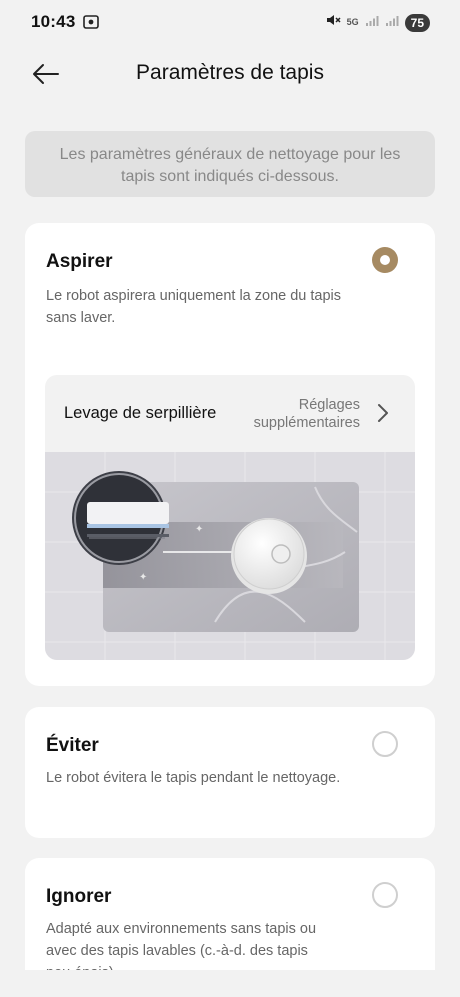 Image resolution: width=460 pixels, height=997 pixels. What do you see at coordinates (230, 22) in the screenshot?
I see `status-bar: 10:43 5G 75` at bounding box center [230, 22].